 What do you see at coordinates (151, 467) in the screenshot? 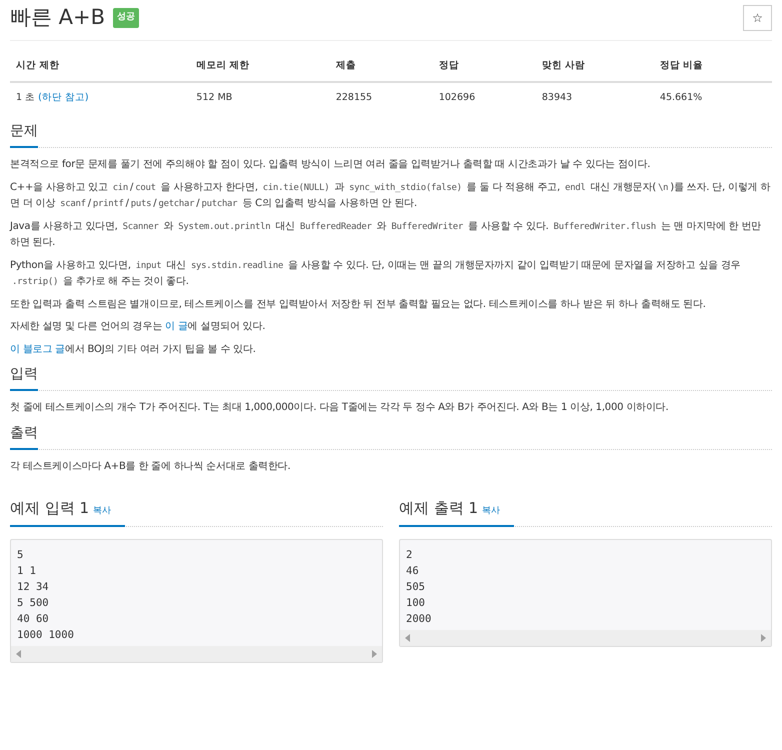
I see `paragraph: 각 테스트케이스마다 A+B를 한 줄에 하나씩 순서대로 출력한다.` at bounding box center [151, 467].